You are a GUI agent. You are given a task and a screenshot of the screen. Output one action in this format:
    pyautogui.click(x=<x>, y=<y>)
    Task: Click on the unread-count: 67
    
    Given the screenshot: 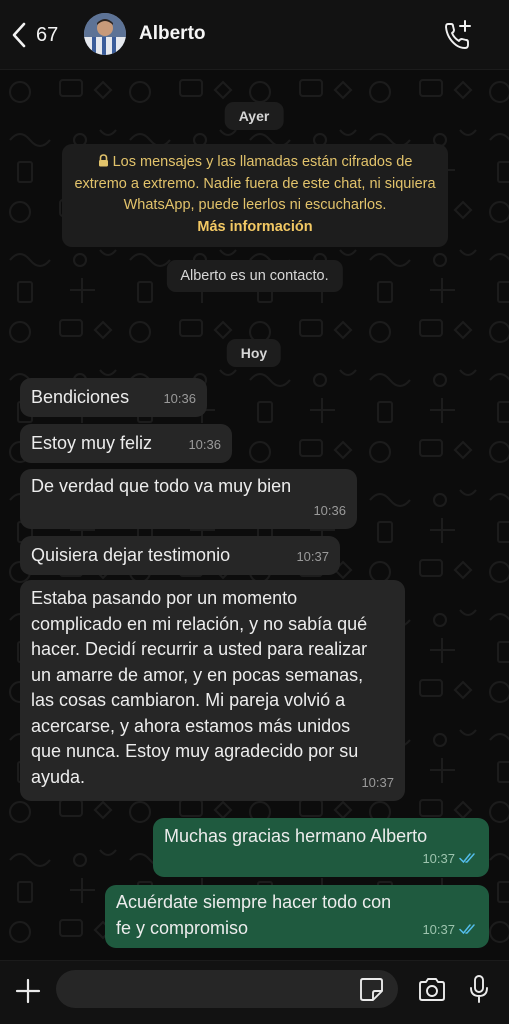 What is the action you would take?
    pyautogui.click(x=47, y=34)
    